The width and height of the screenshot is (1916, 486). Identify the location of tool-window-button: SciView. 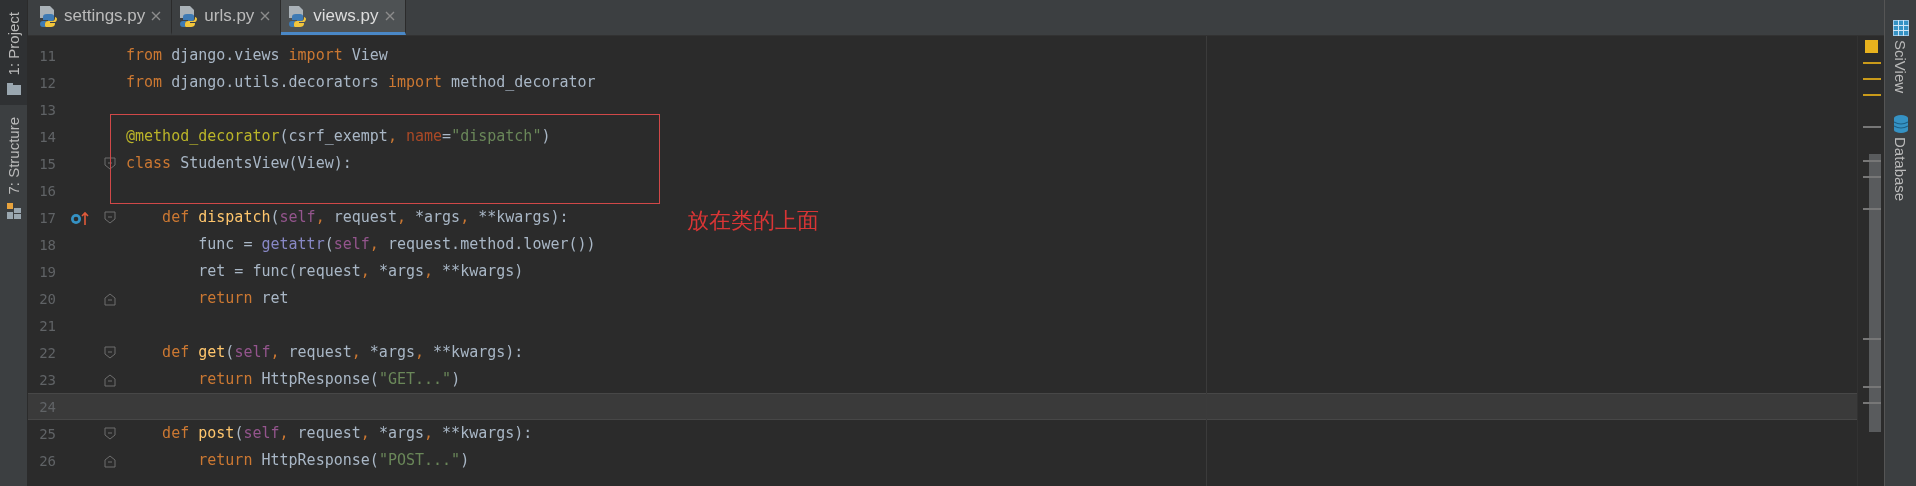
(1900, 57).